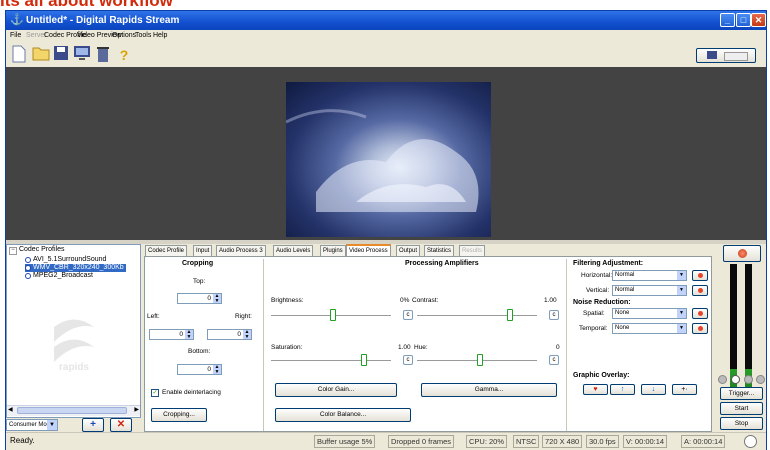 This screenshot has height=450, width=770. What do you see at coordinates (181, 334) in the screenshot?
I see `left-crop-value: 0` at bounding box center [181, 334].